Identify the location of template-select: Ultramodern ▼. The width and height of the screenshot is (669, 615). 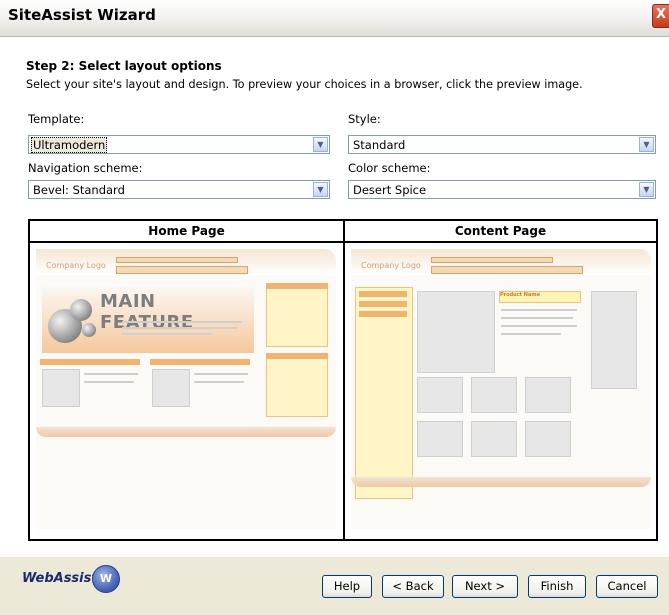
(179, 144).